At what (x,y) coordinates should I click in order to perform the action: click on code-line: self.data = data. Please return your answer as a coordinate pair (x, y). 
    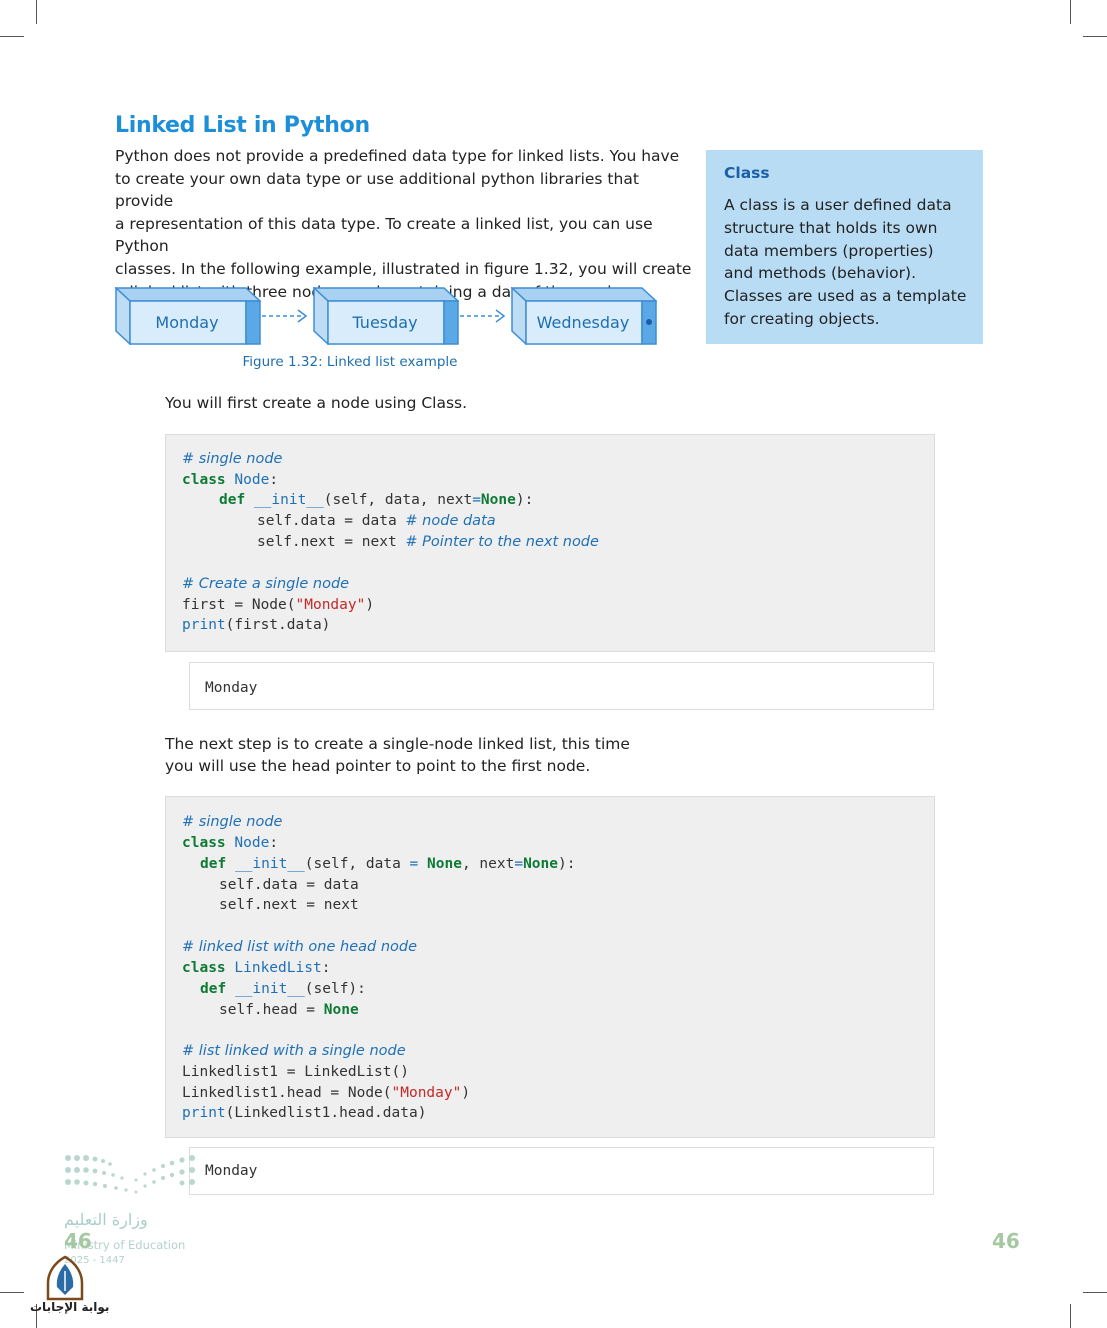
    Looking at the image, I should click on (289, 885).